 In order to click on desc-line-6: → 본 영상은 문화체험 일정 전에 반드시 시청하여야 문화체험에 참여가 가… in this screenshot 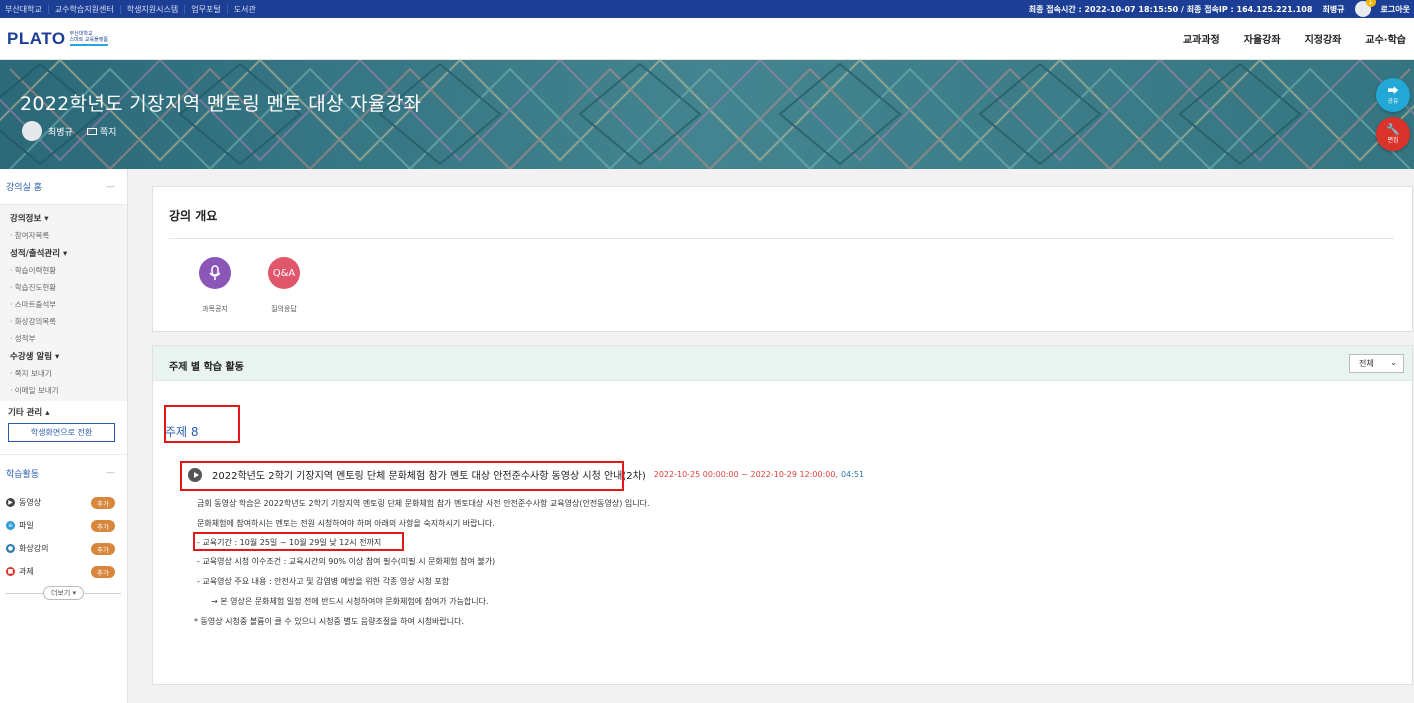, I will do `click(350, 601)`.